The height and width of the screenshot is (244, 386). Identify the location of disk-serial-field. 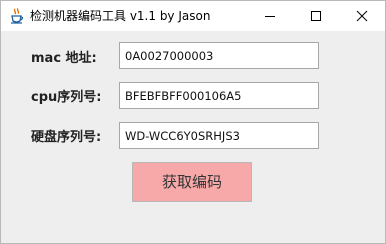
(219, 135).